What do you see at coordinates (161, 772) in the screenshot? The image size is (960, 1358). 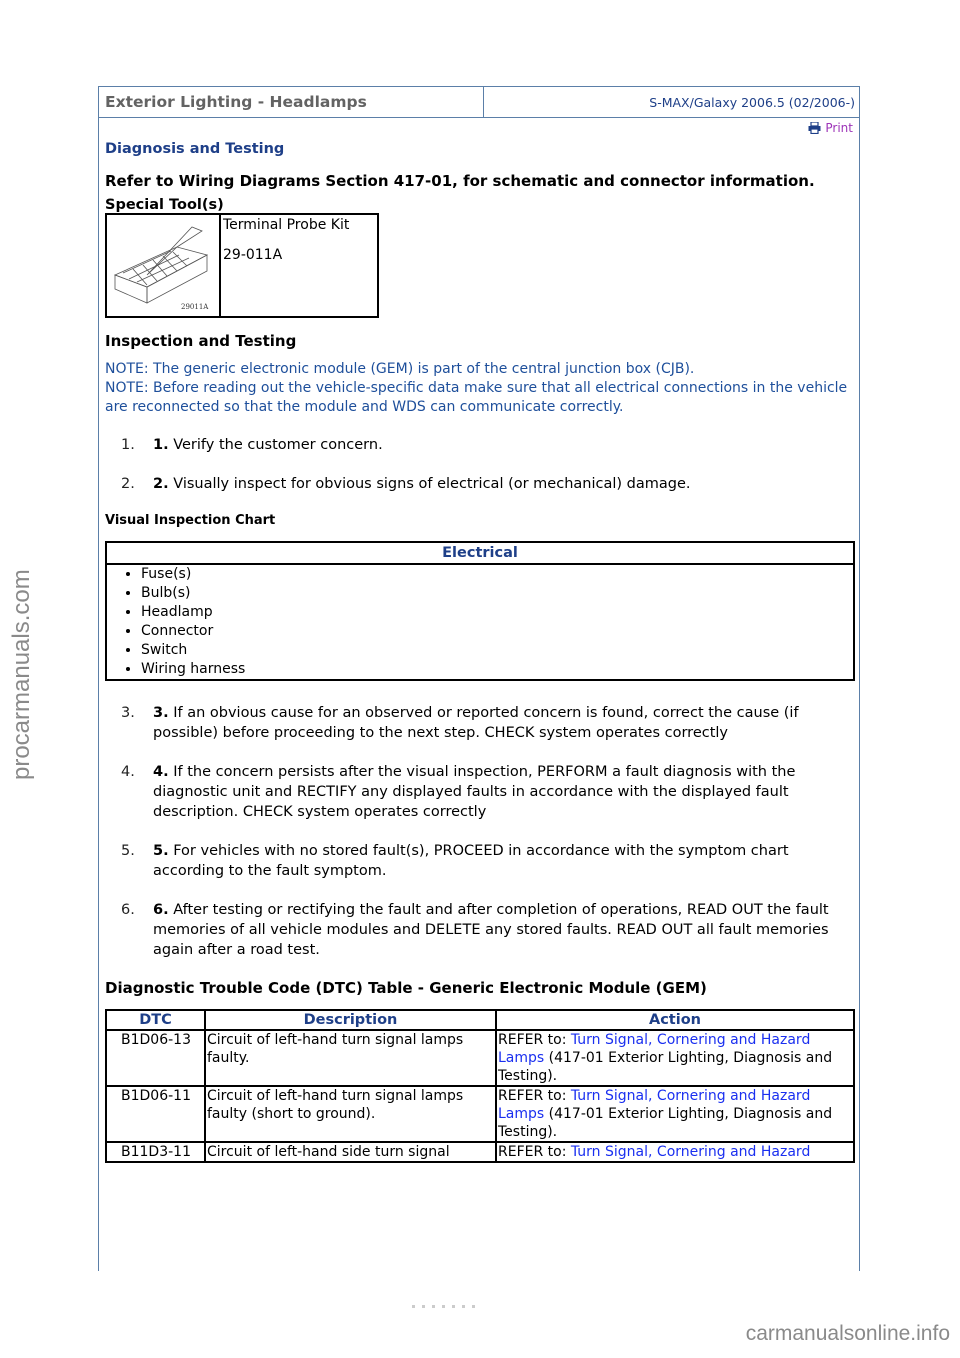 I see `step-bold-number: 4.` at bounding box center [161, 772].